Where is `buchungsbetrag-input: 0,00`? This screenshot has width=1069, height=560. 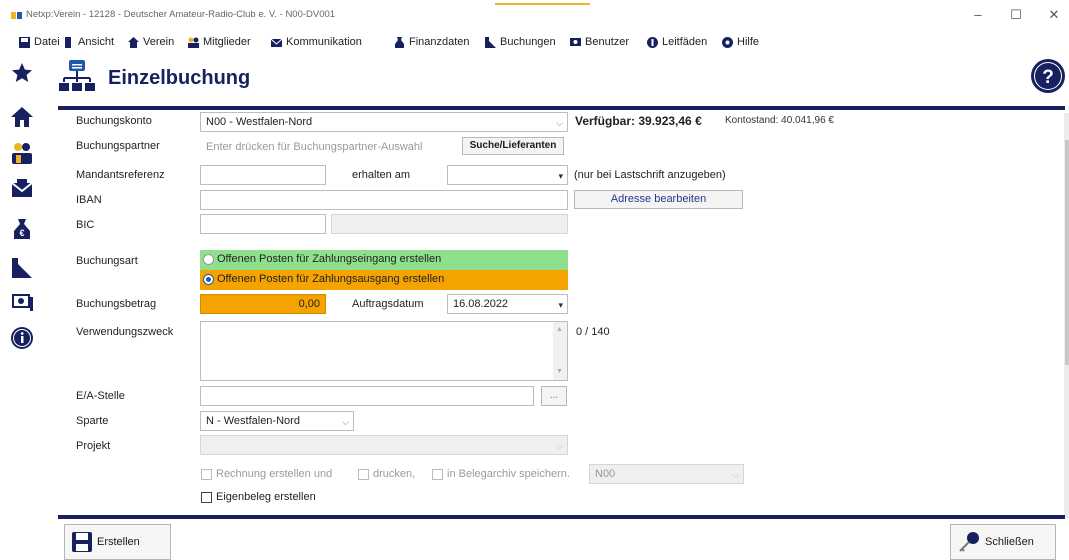
buchungsbetrag-input: 0,00 is located at coordinates (263, 304).